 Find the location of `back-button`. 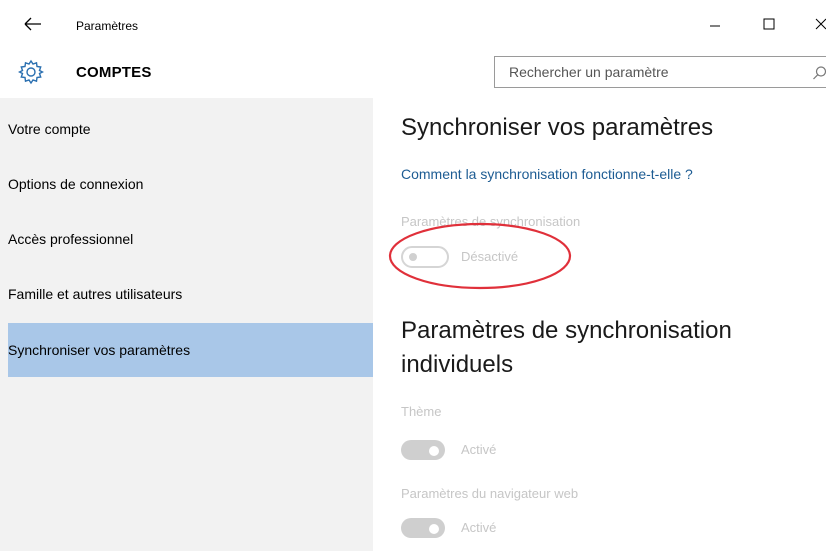

back-button is located at coordinates (33, 24).